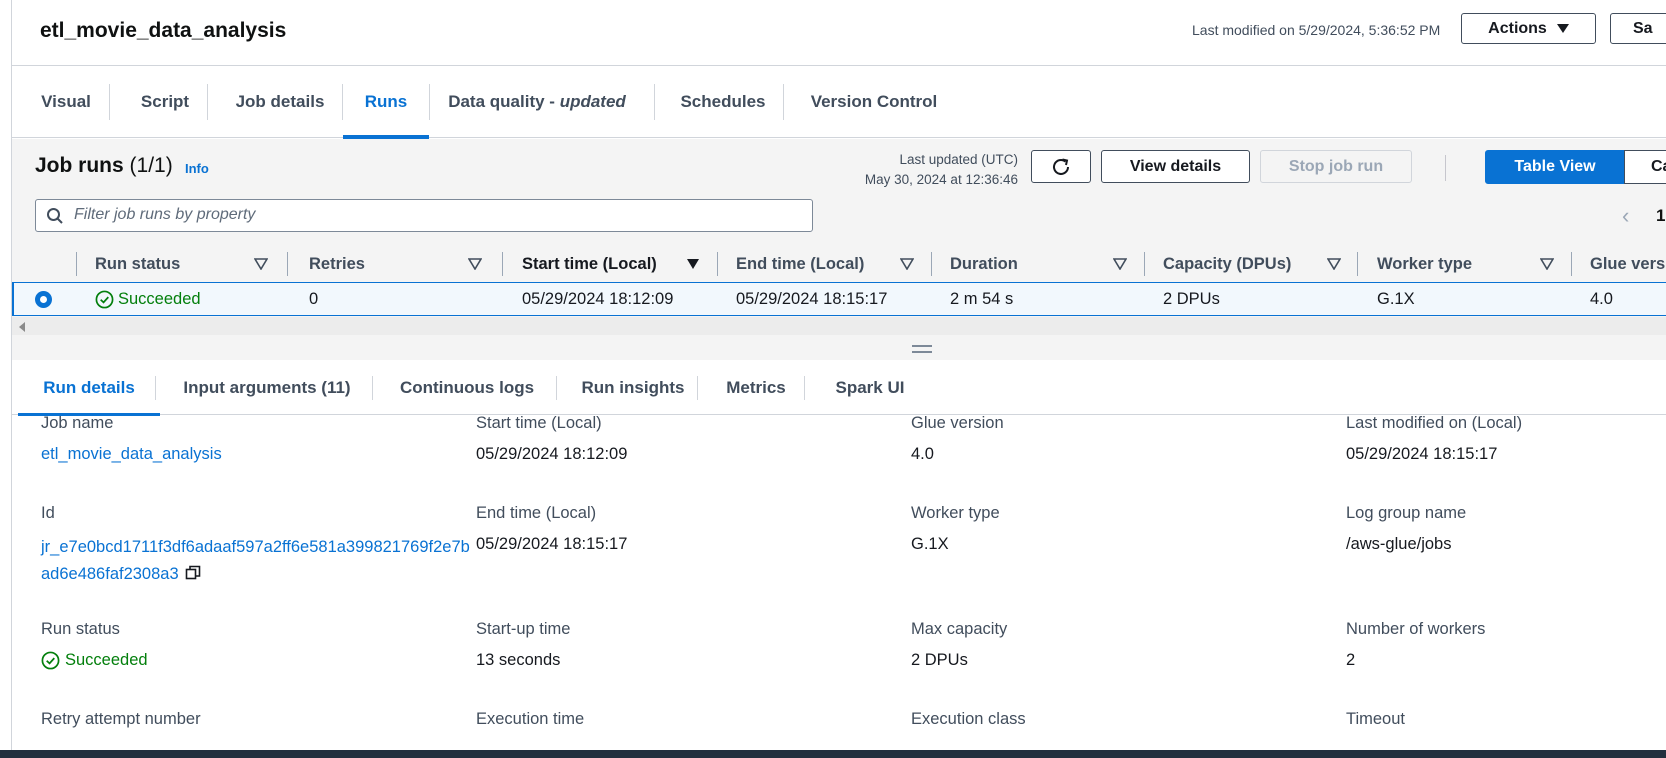 The image size is (1666, 758). I want to click on col-start-time: Start time (Local), so click(589, 264).